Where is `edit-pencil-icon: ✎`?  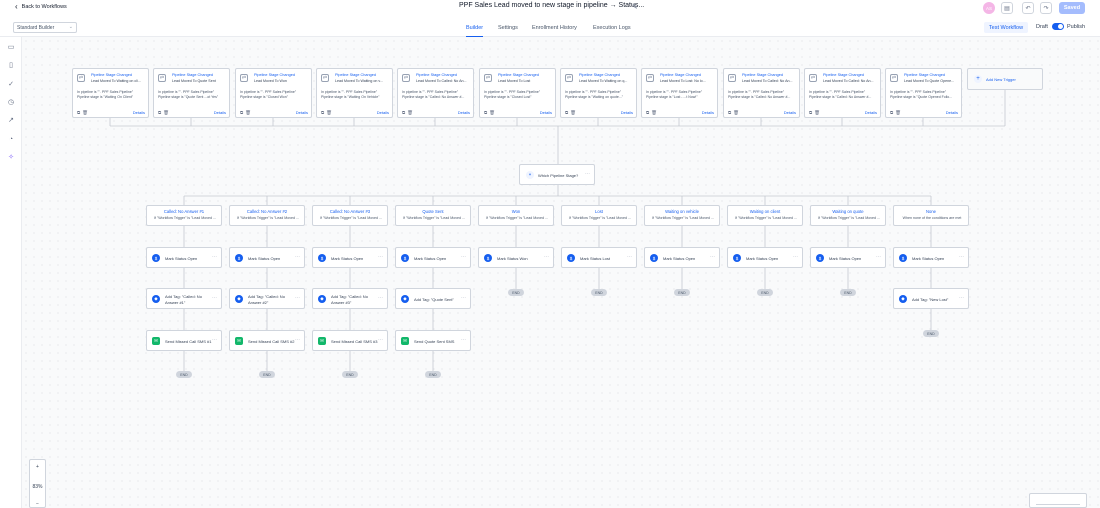
edit-pencil-icon: ✎ is located at coordinates (635, 7).